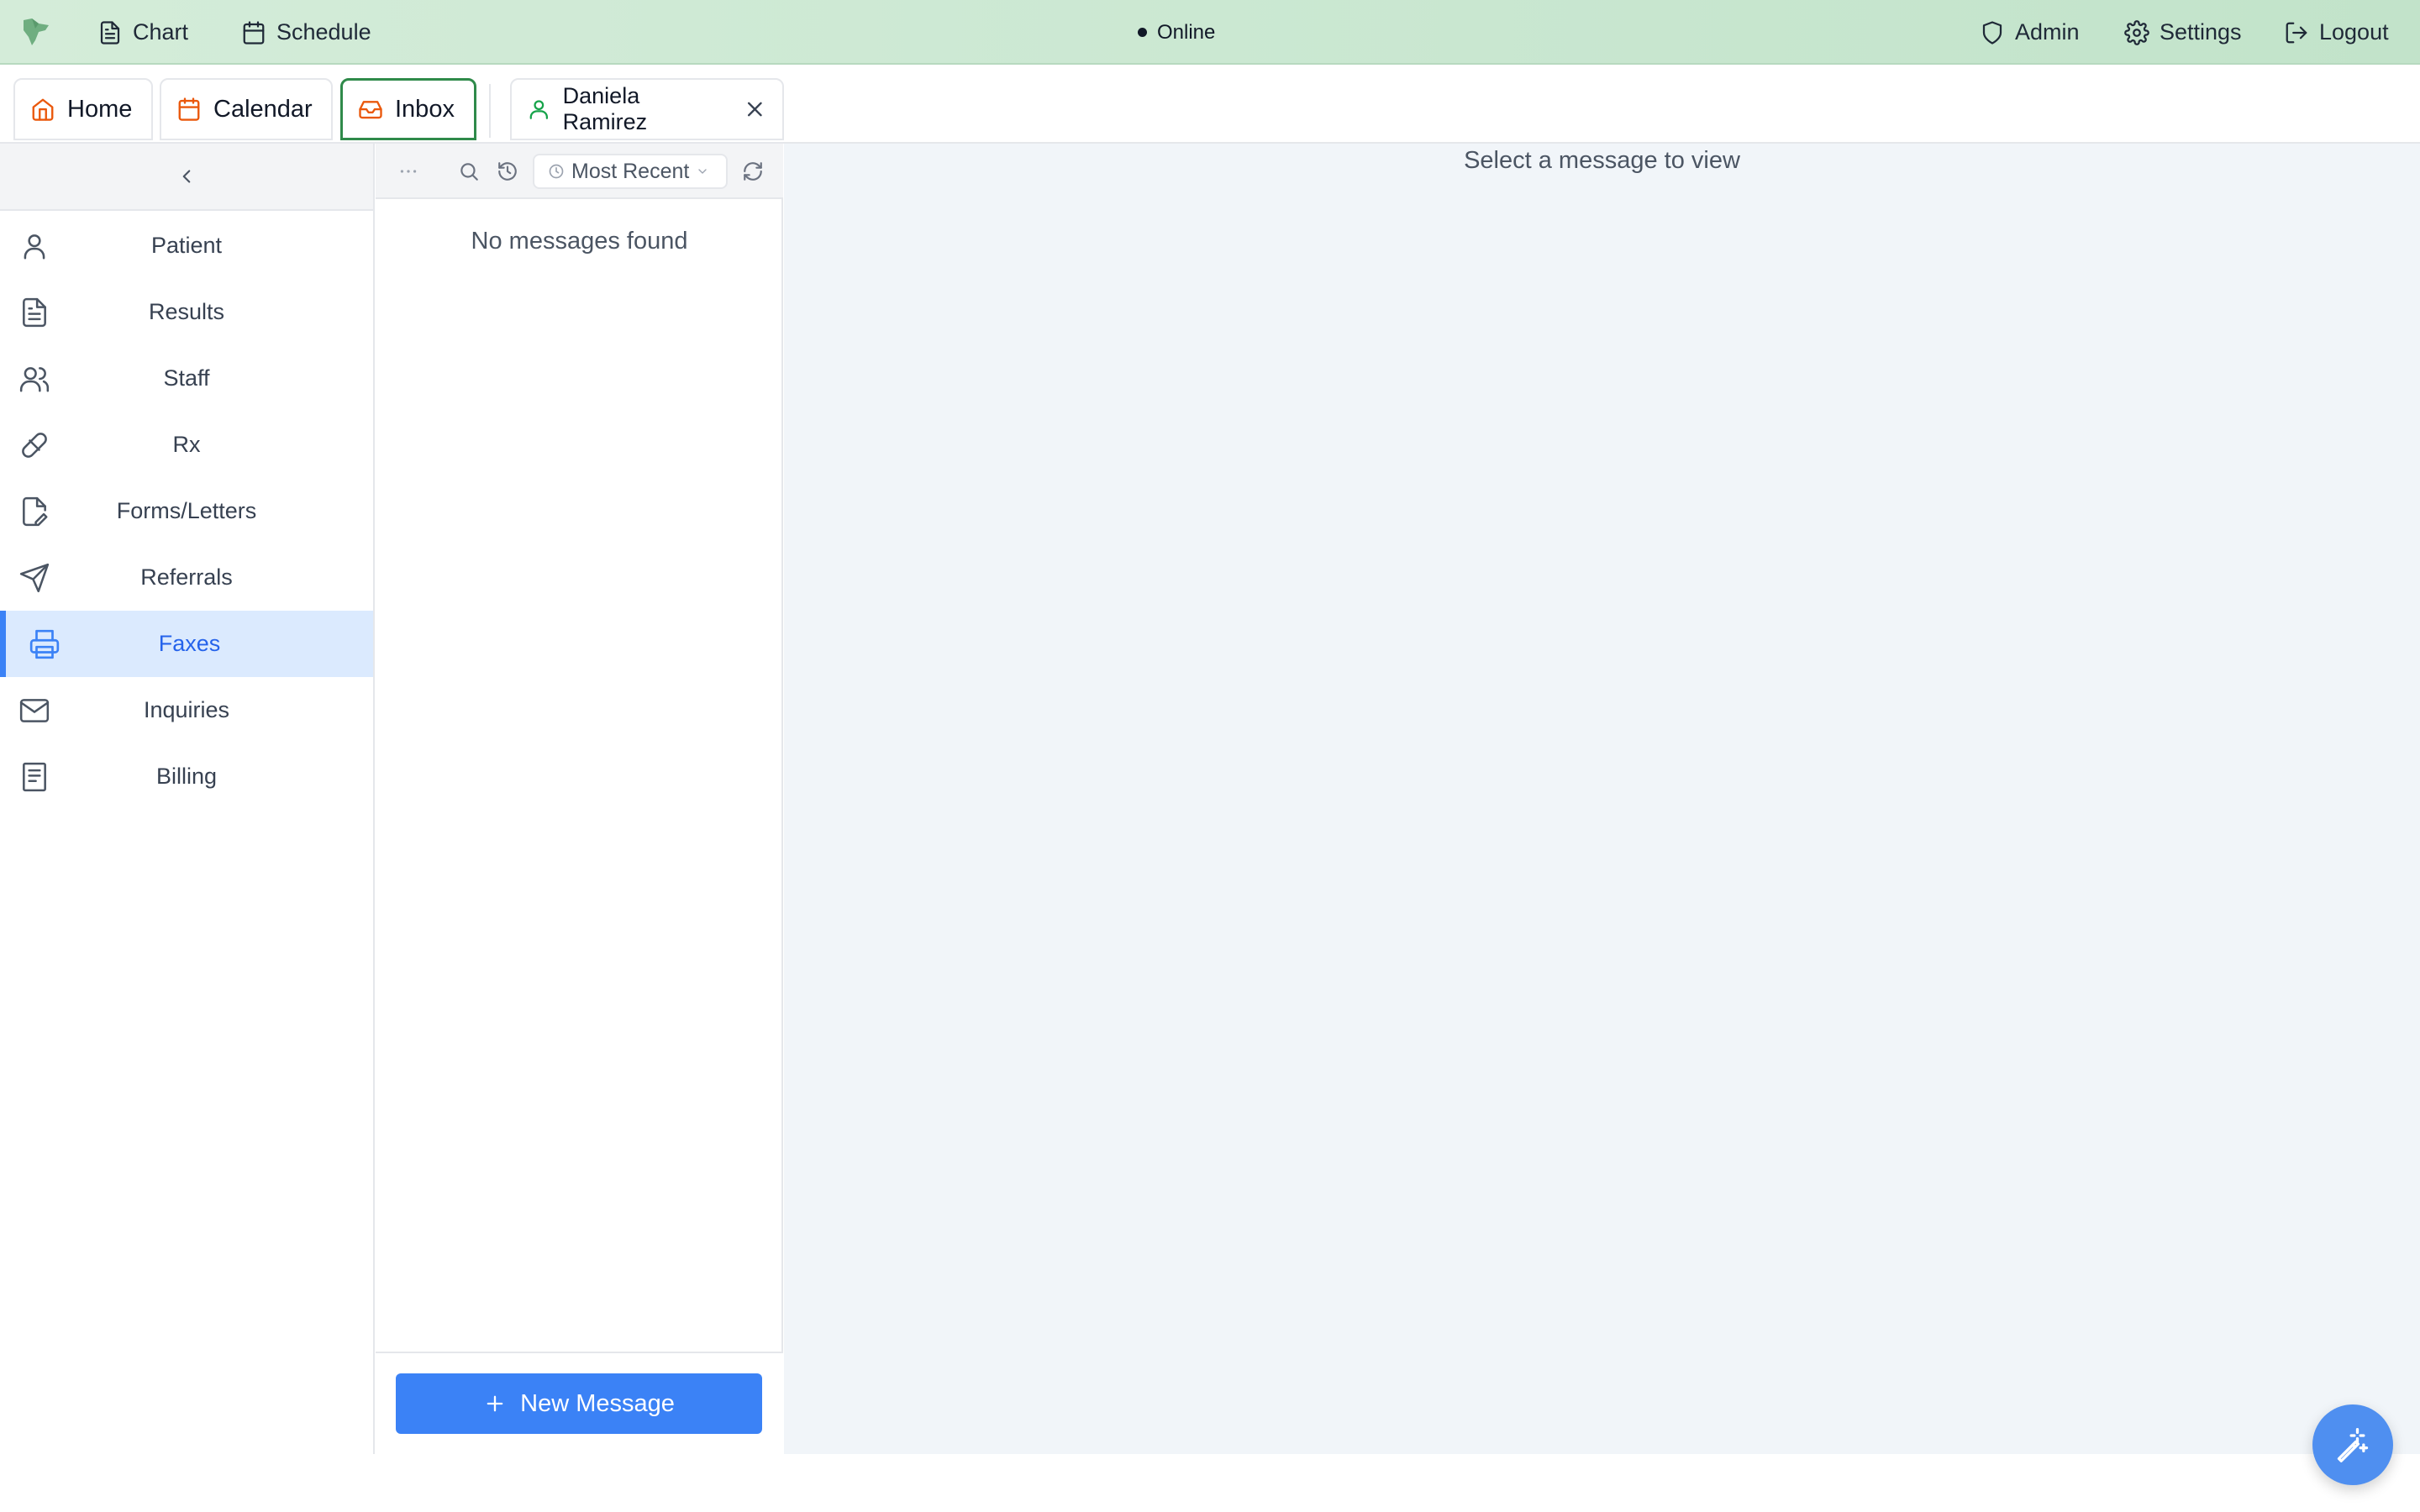 This screenshot has width=2420, height=1512. I want to click on new-message-label: New Message, so click(597, 1403).